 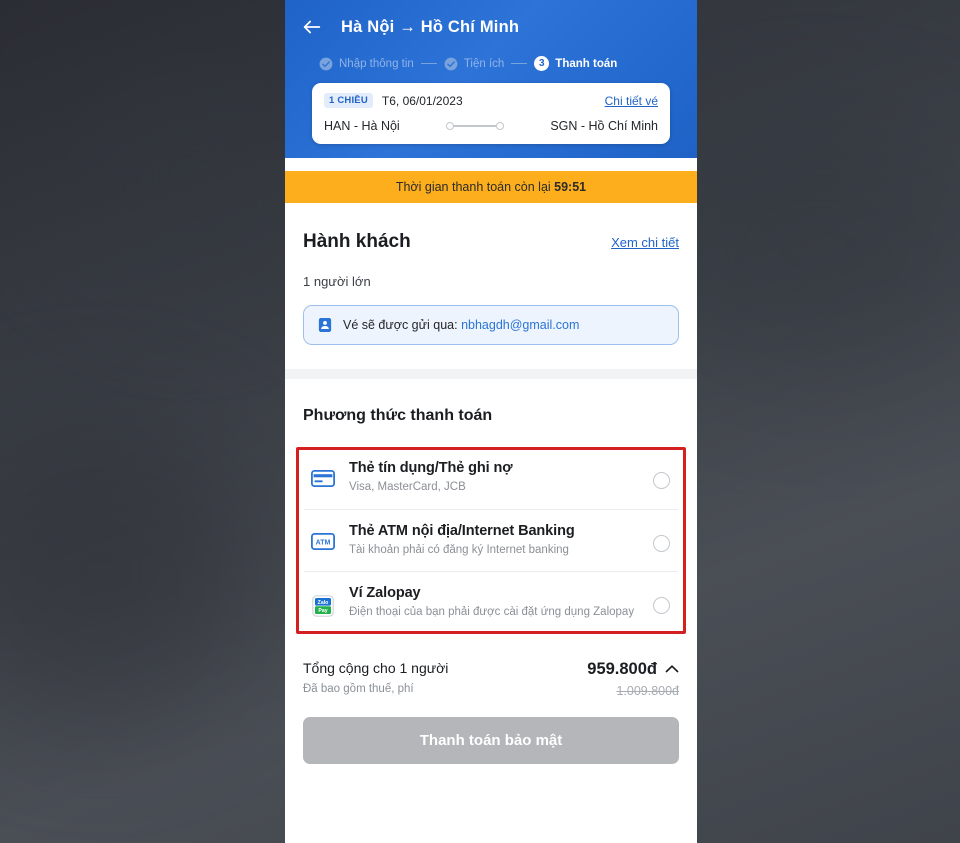 I want to click on flight-card-top-row: 1 CHIỀU T6, 06/01/2023 Chi tiết vé, so click(x=491, y=100).